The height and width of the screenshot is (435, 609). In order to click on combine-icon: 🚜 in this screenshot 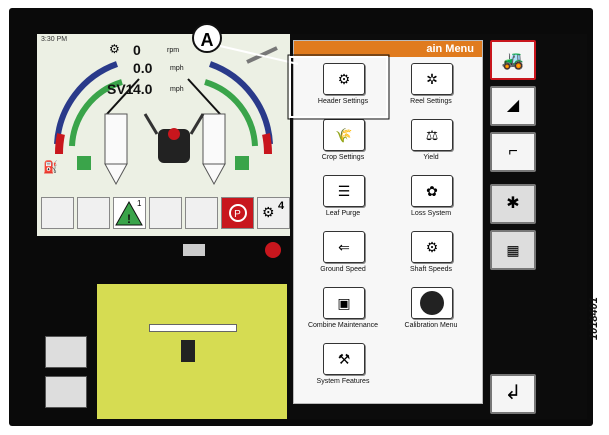, I will do `click(513, 60)`.